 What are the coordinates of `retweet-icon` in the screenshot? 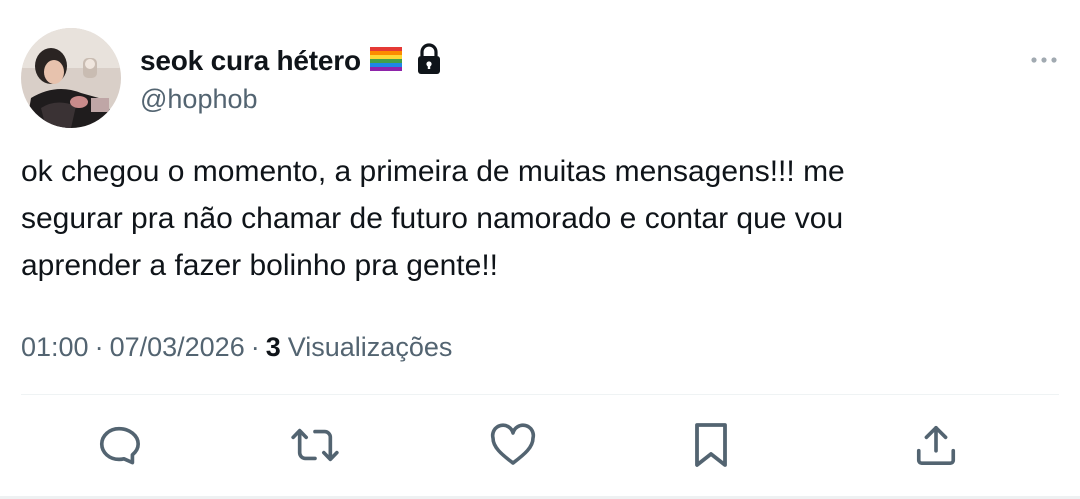 It's located at (315, 445).